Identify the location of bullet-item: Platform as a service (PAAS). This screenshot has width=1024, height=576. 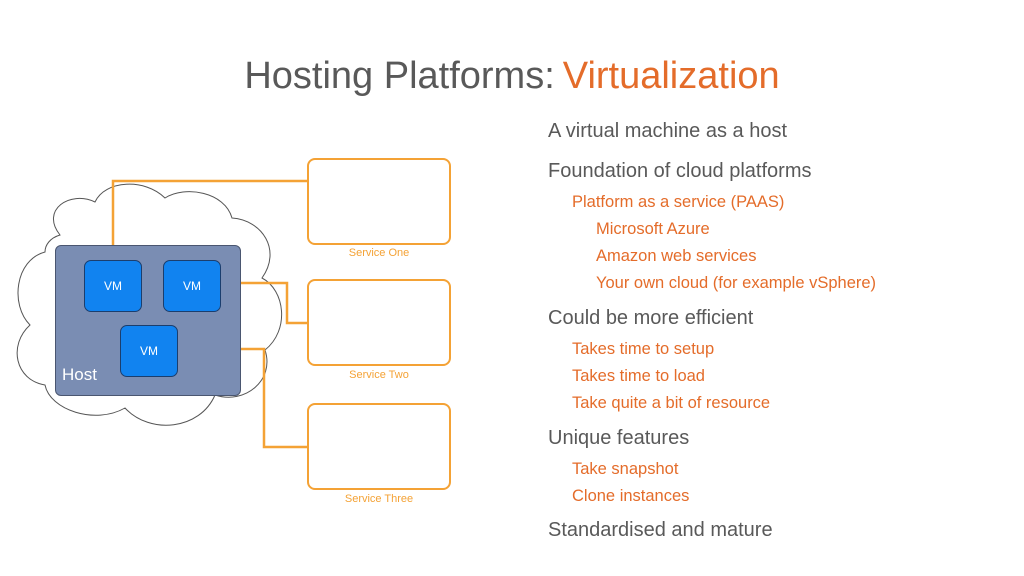
(678, 202).